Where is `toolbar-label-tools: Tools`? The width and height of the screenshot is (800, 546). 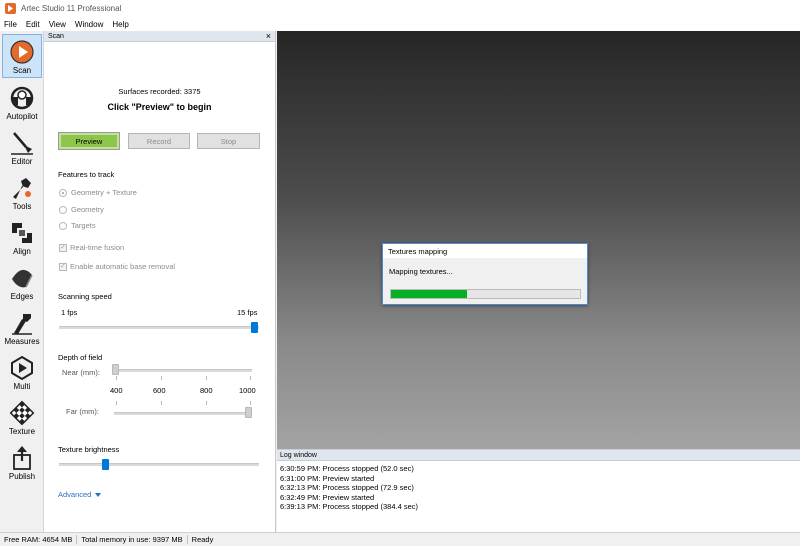 toolbar-label-tools: Tools is located at coordinates (22, 206).